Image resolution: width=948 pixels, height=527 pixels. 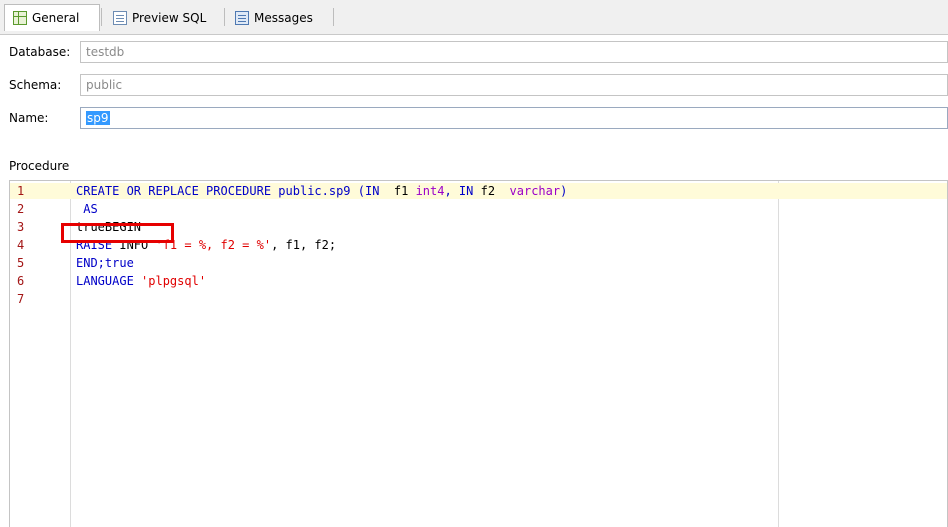 I want to click on line-number: 1, so click(x=21, y=191).